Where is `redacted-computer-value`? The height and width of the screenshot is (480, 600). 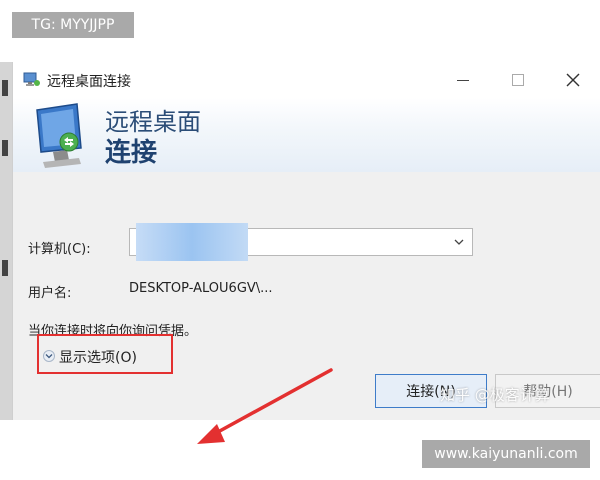
redacted-computer-value is located at coordinates (192, 242).